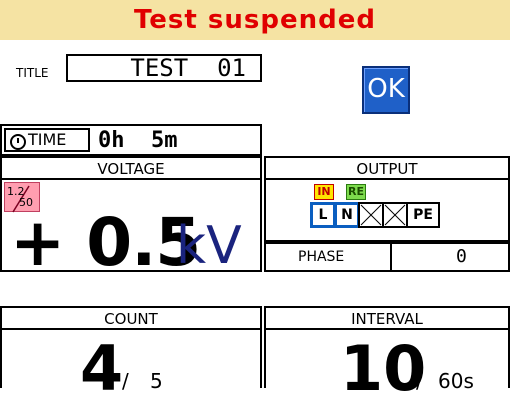 The image size is (510, 405). What do you see at coordinates (324, 192) in the screenshot?
I see `in-tag: IN` at bounding box center [324, 192].